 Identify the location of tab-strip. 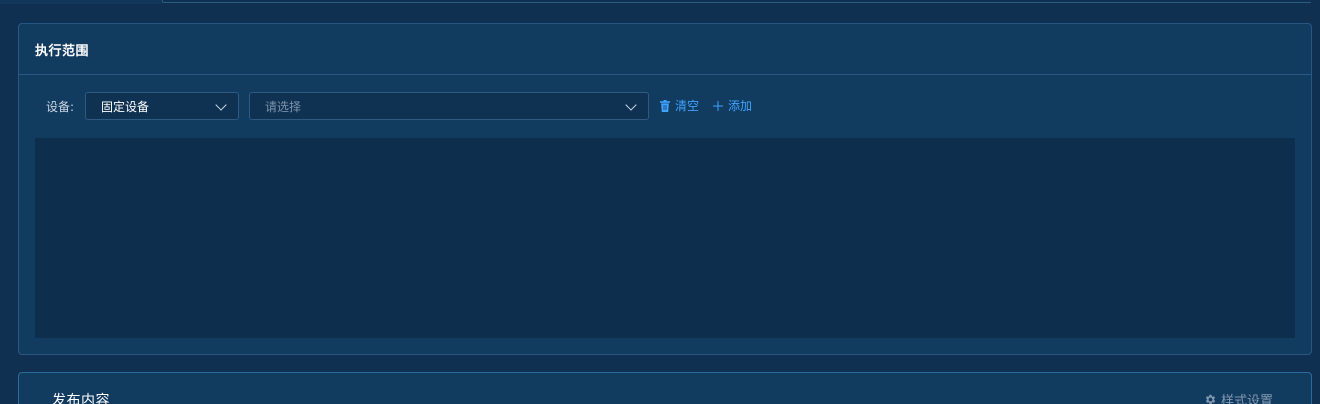
(660, 2).